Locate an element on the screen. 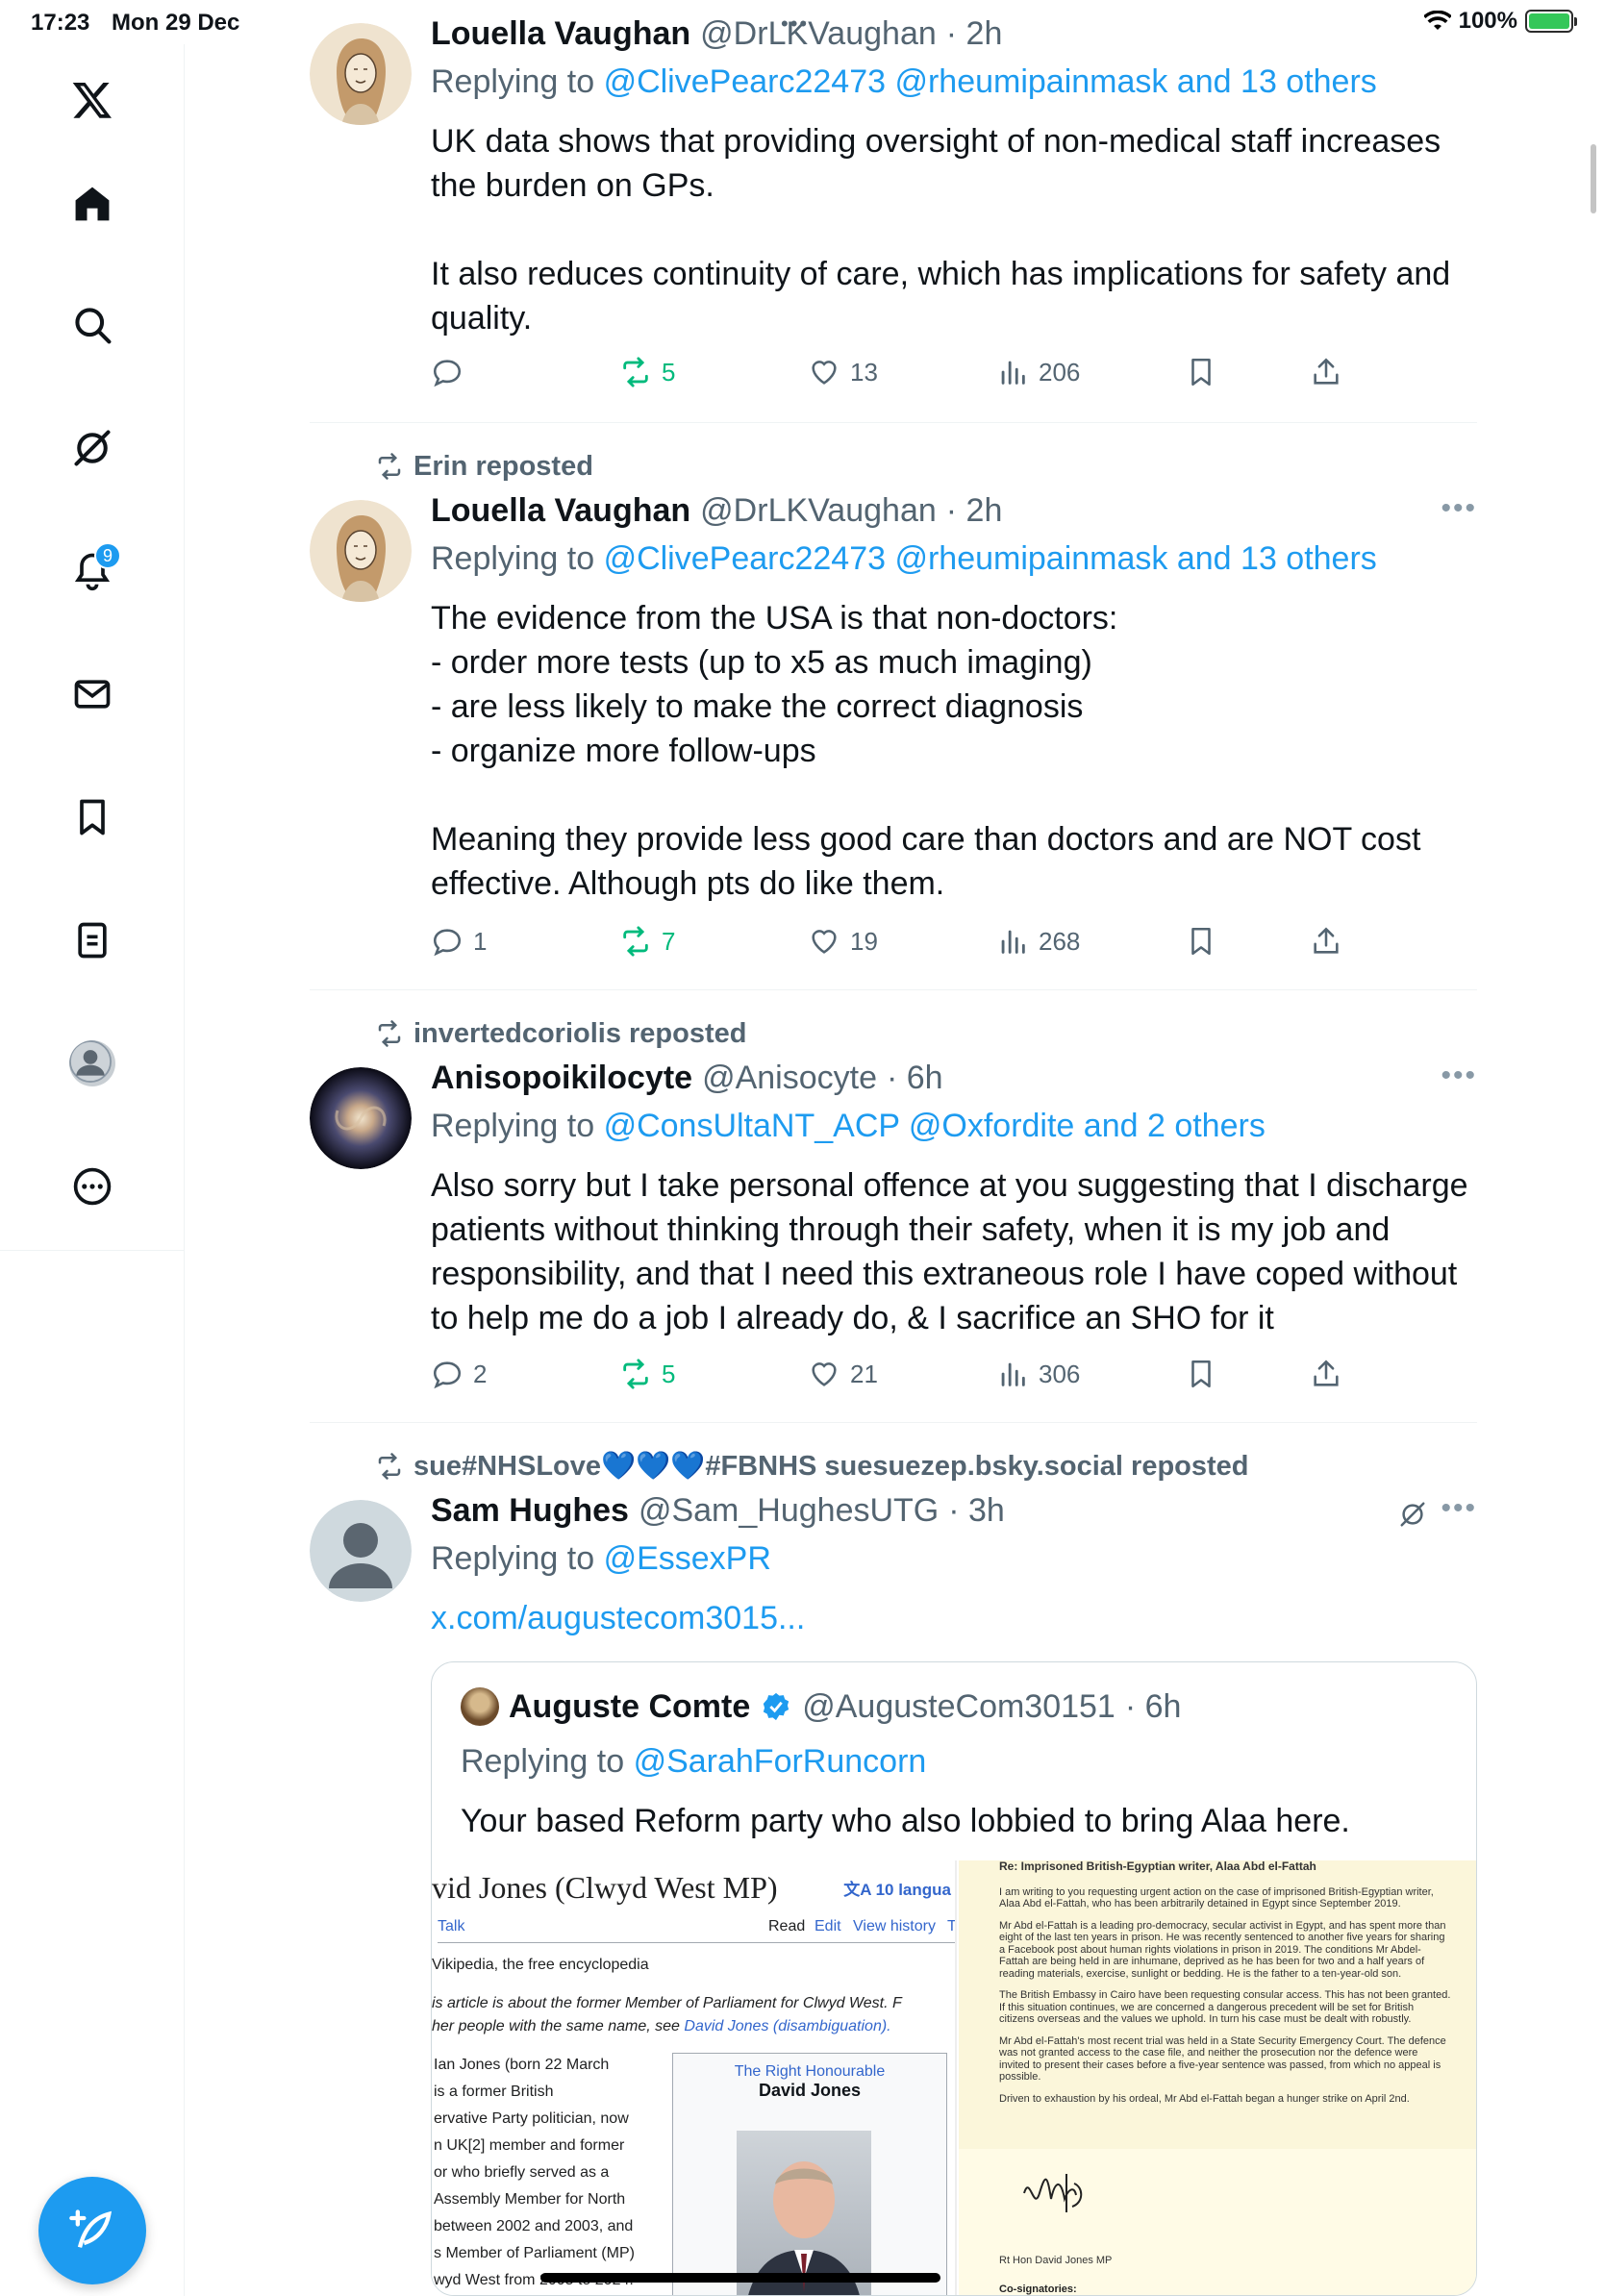 Image resolution: width=1604 pixels, height=2296 pixels. like-button: 13 is located at coordinates (843, 372).